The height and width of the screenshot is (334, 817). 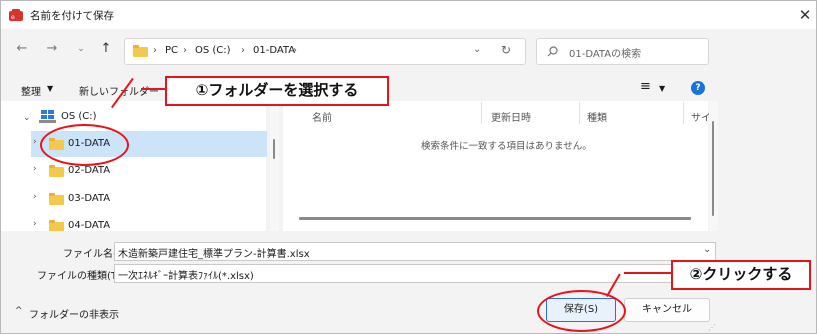 I want to click on breadcrumb-item: PC, so click(x=171, y=50).